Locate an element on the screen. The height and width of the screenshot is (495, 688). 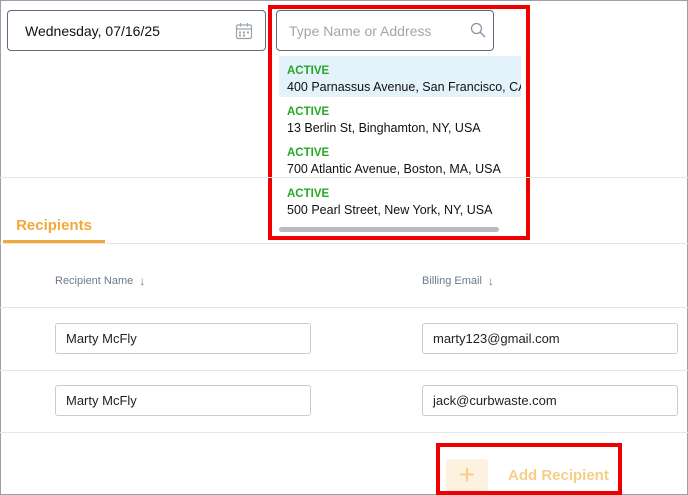
address-search is located at coordinates (385, 30).